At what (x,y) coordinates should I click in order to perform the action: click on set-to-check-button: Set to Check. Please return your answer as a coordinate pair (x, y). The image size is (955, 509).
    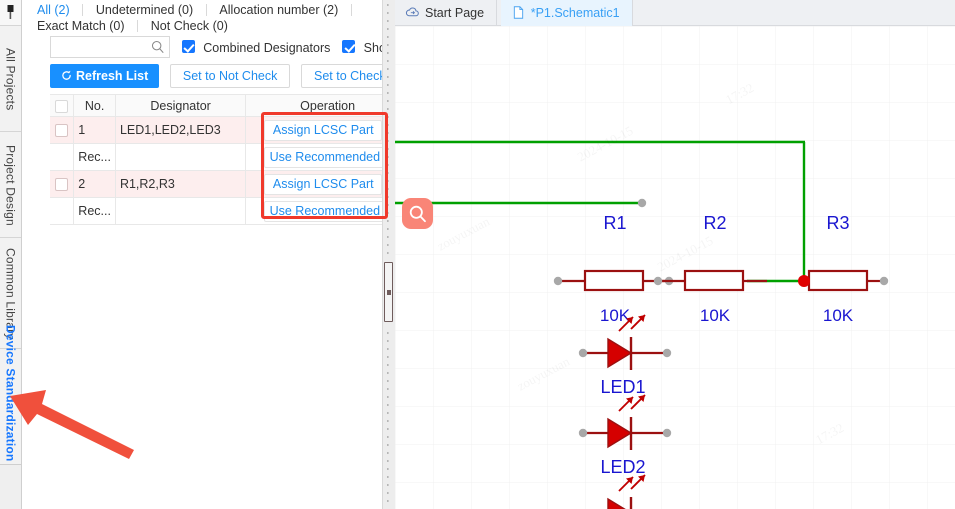
    Looking at the image, I should click on (341, 76).